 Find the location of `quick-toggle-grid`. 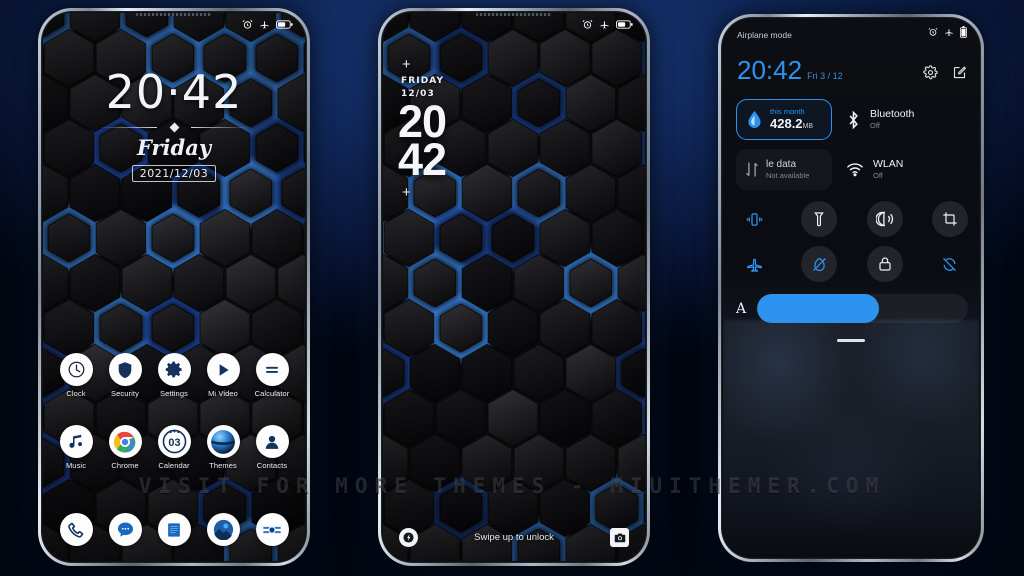

quick-toggle-grid is located at coordinates (852, 246).